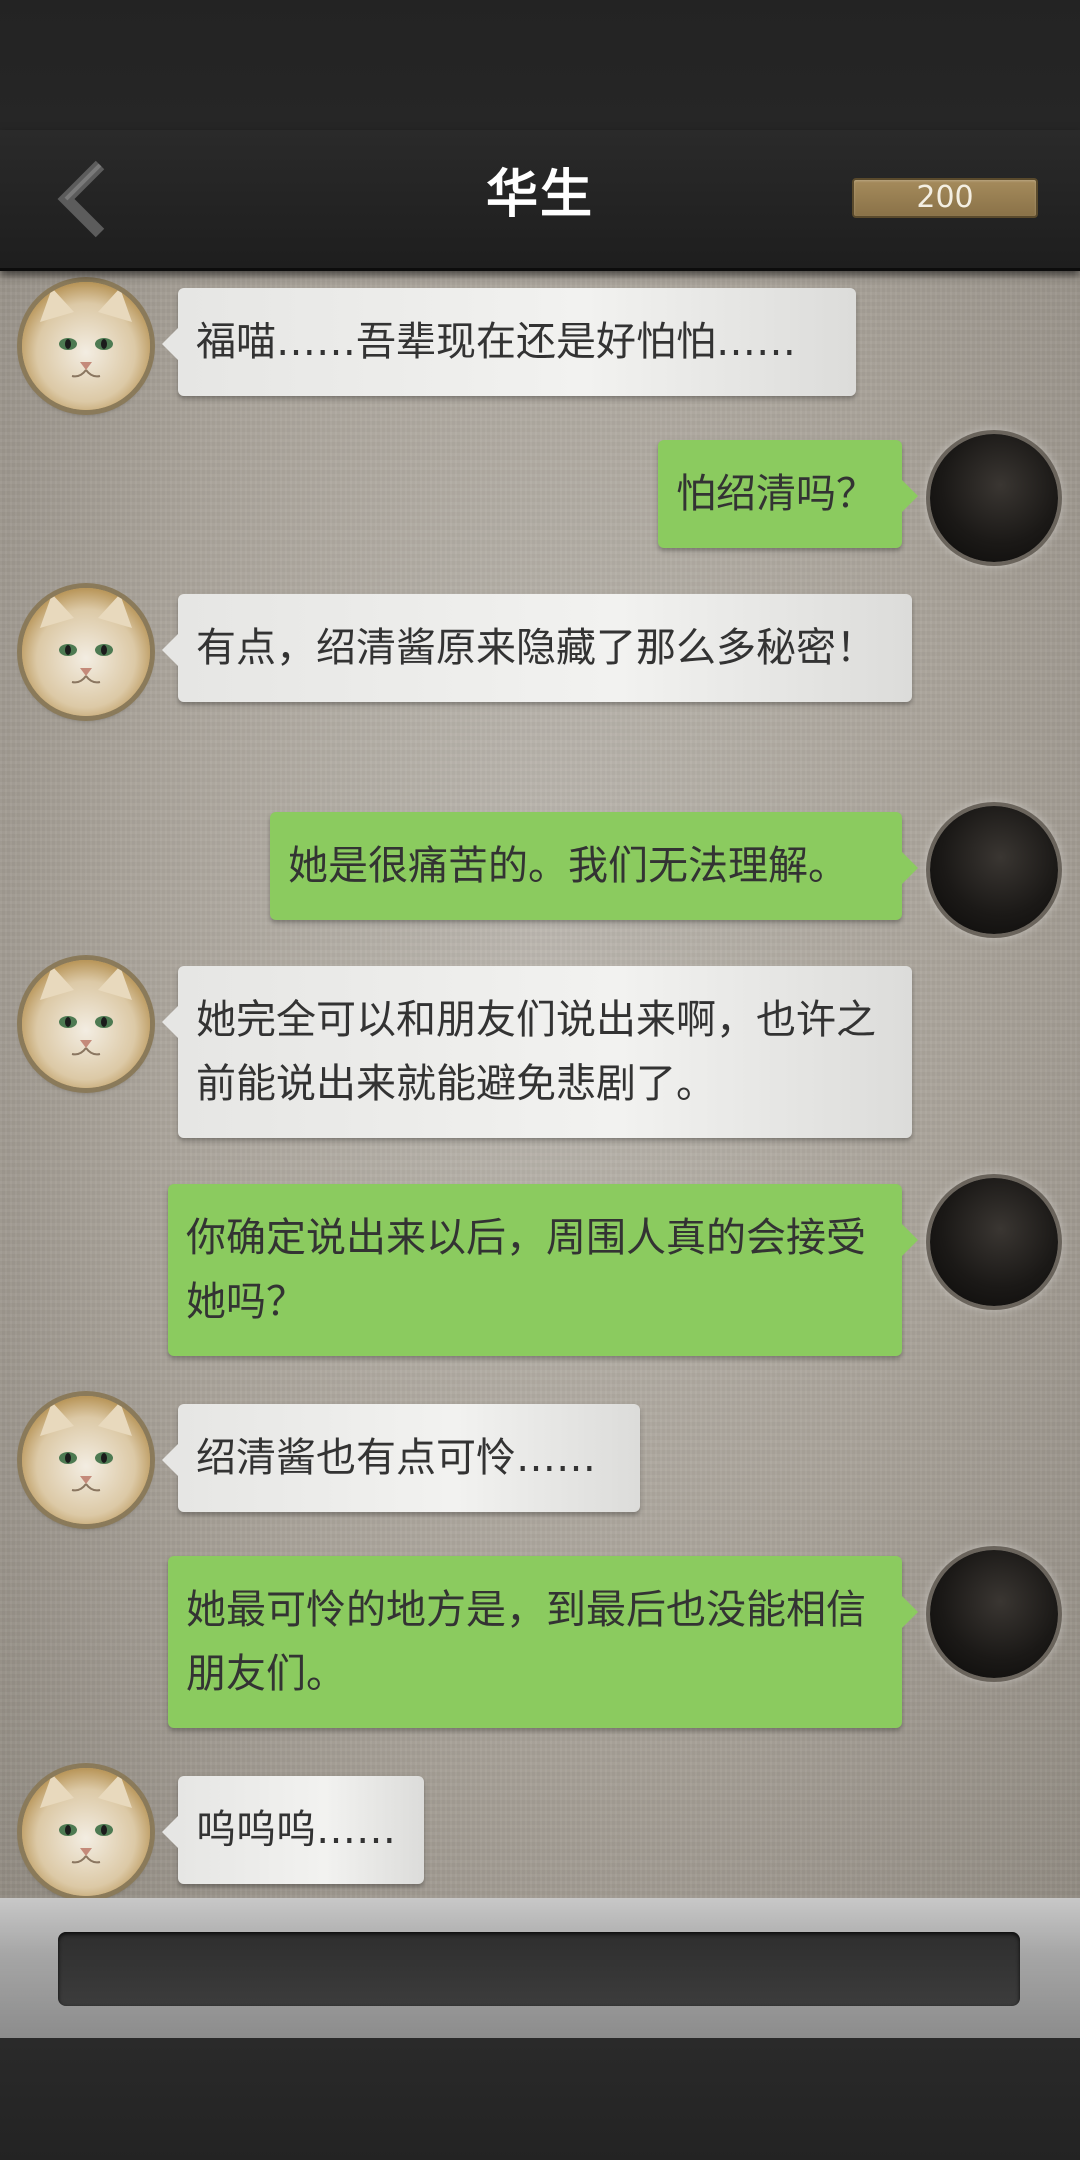 The width and height of the screenshot is (1080, 2160). I want to click on message-bubble: 你确定说出来以后，周围人真的会接受她吗？, so click(543, 1270).